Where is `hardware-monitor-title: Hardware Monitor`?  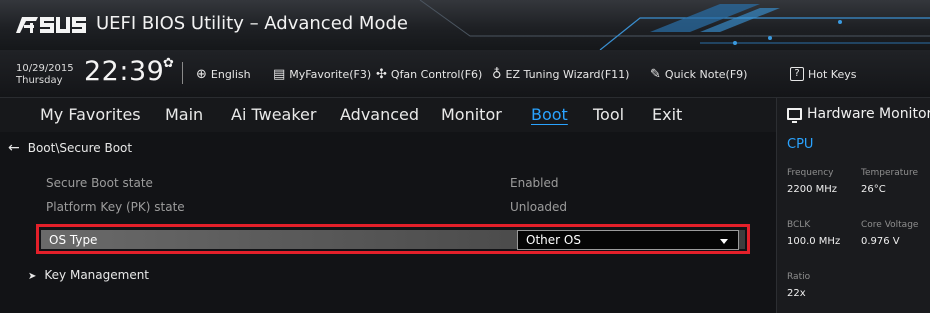
hardware-monitor-title: Hardware Monitor is located at coordinates (858, 114).